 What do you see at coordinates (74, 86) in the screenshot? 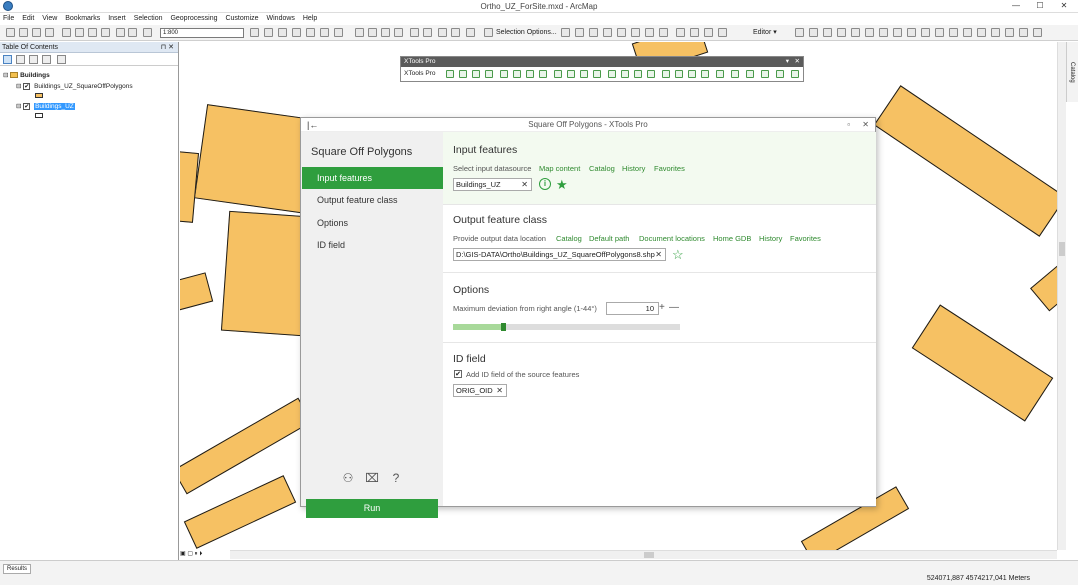
I see `toc-layer-row: ⊟ ✔ Buildings_UZ_SquareOffPolygons` at bounding box center [74, 86].